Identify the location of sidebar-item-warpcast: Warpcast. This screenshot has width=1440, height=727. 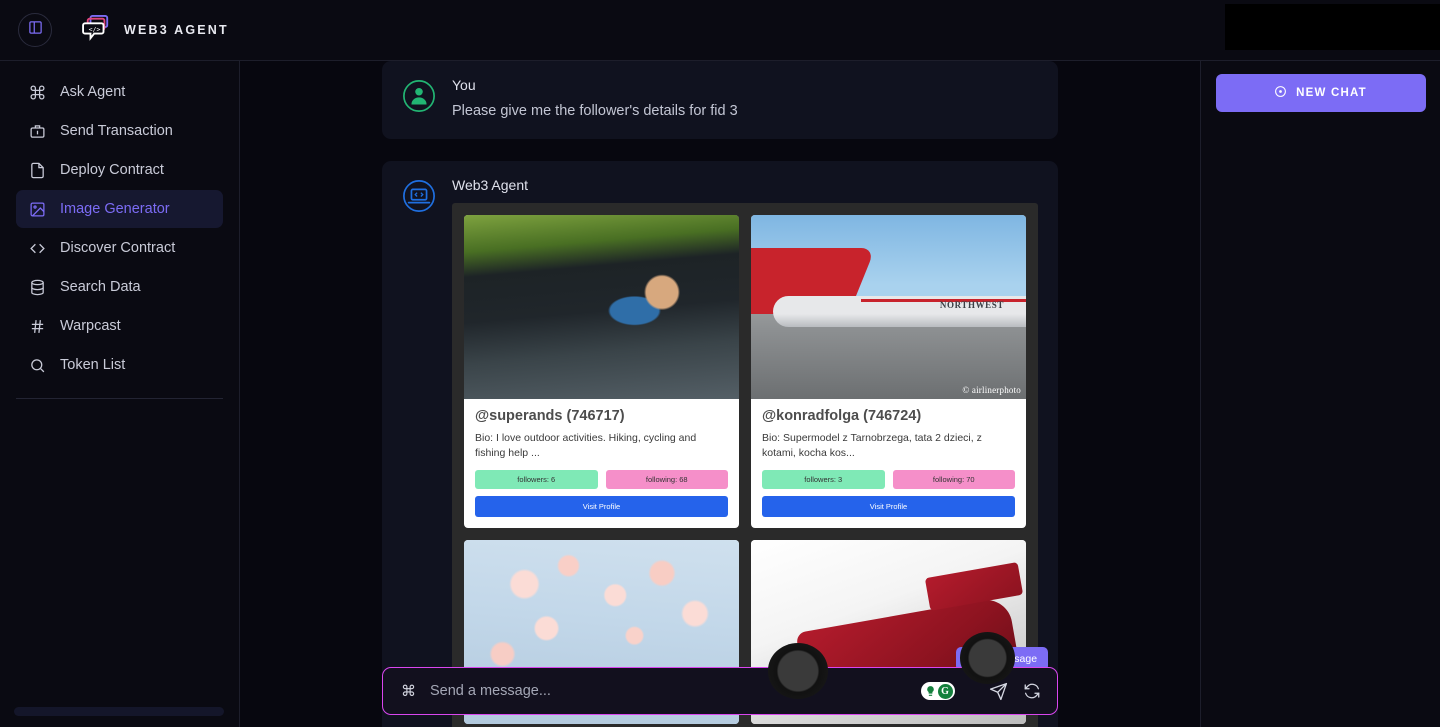
(119, 326).